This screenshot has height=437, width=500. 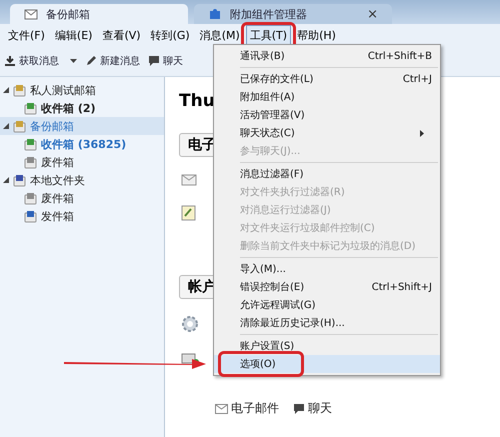 What do you see at coordinates (197, 102) in the screenshot?
I see `page-heading: Thu` at bounding box center [197, 102].